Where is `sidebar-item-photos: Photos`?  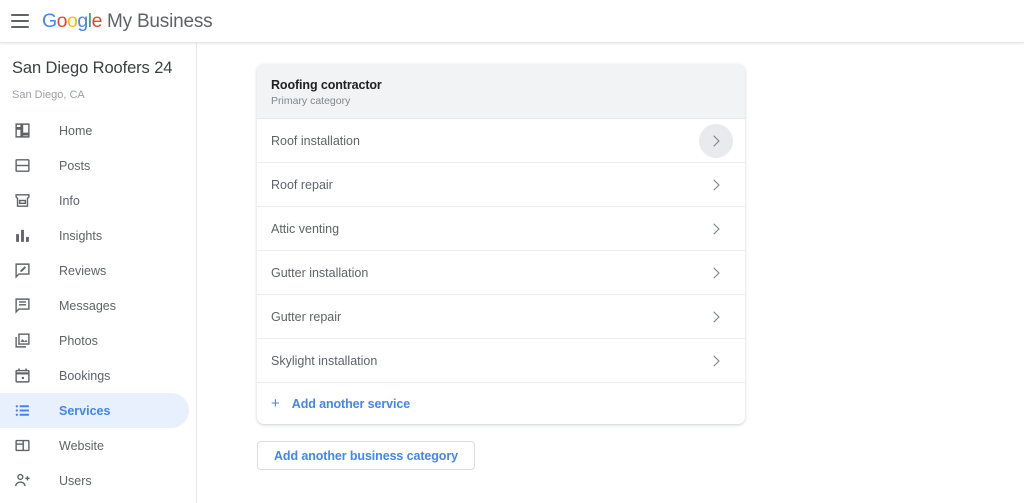 sidebar-item-photos: Photos is located at coordinates (94, 340).